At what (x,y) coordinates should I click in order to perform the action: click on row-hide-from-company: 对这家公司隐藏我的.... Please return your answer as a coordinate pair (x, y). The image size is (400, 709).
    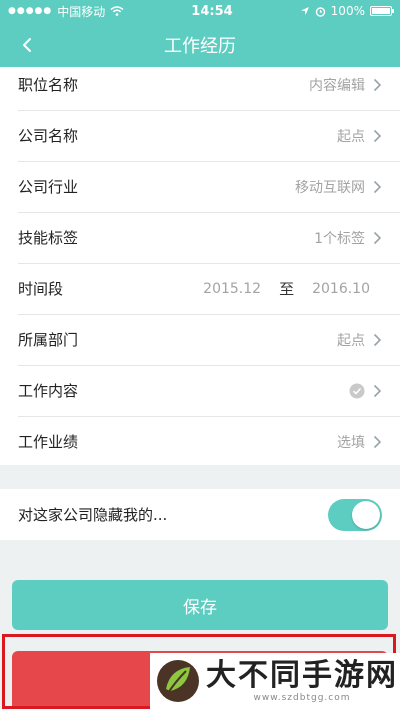
    Looking at the image, I should click on (200, 514).